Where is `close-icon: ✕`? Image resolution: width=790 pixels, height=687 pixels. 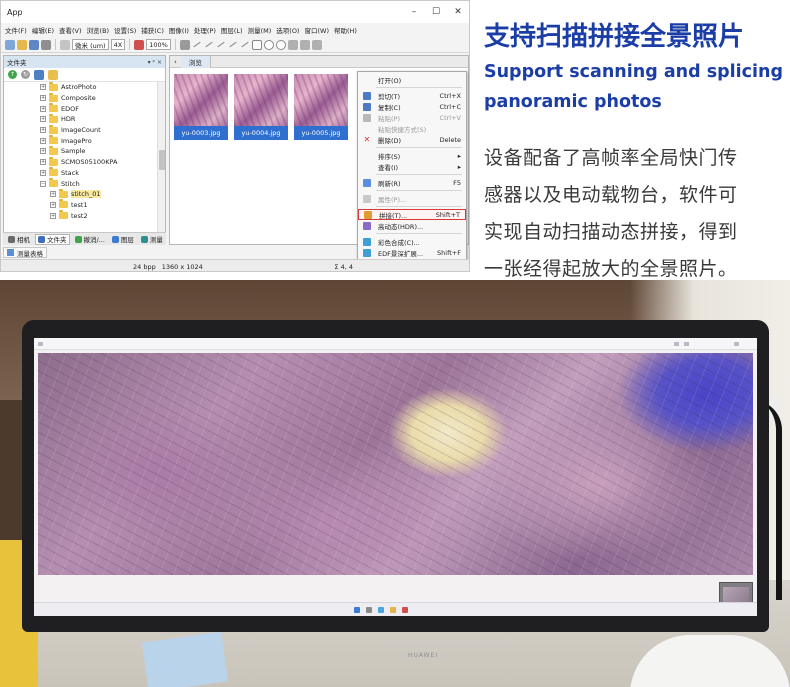 close-icon: ✕ is located at coordinates (458, 12).